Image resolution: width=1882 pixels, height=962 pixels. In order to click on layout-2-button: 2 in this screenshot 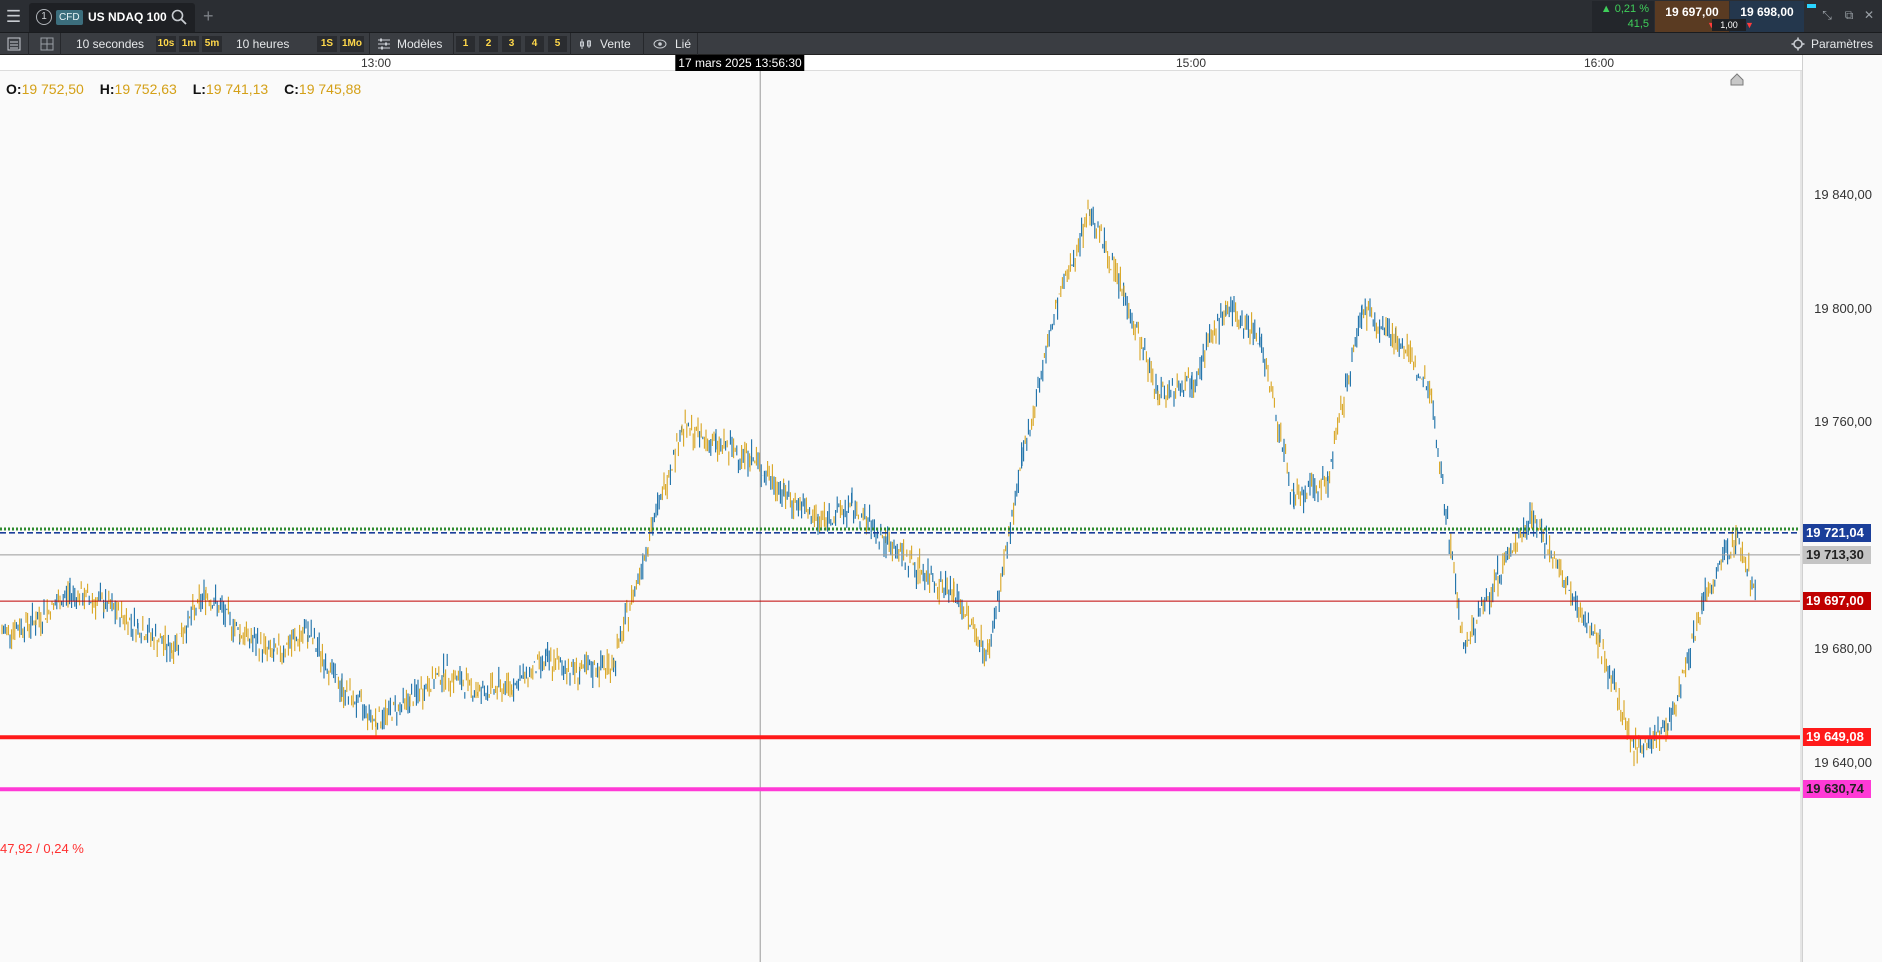, I will do `click(488, 44)`.